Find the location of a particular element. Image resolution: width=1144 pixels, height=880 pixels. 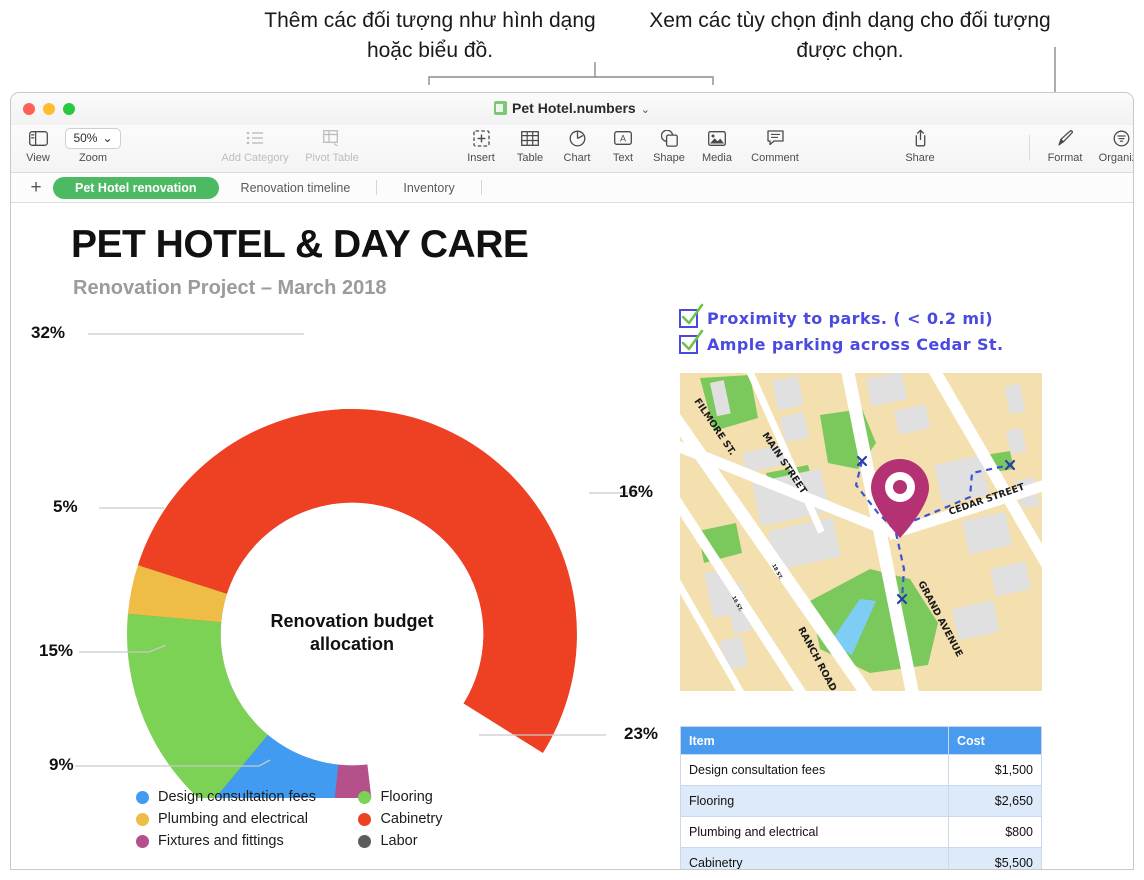

donut-label-fixtures-pct: 16% is located at coordinates (636, 491).